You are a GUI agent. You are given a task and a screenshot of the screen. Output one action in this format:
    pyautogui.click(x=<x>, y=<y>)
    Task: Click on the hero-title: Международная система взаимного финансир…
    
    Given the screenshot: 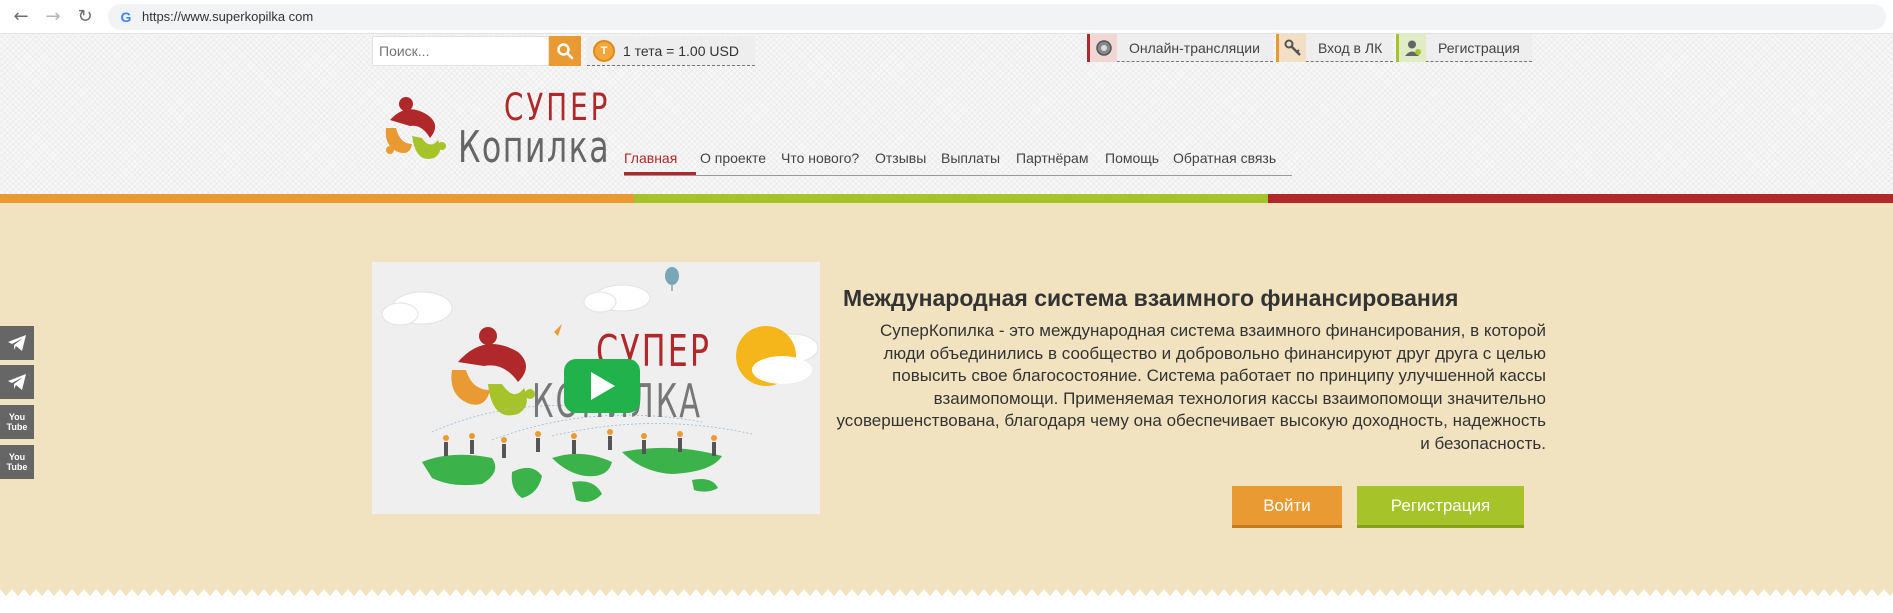 What is the action you would take?
    pyautogui.click(x=1151, y=298)
    